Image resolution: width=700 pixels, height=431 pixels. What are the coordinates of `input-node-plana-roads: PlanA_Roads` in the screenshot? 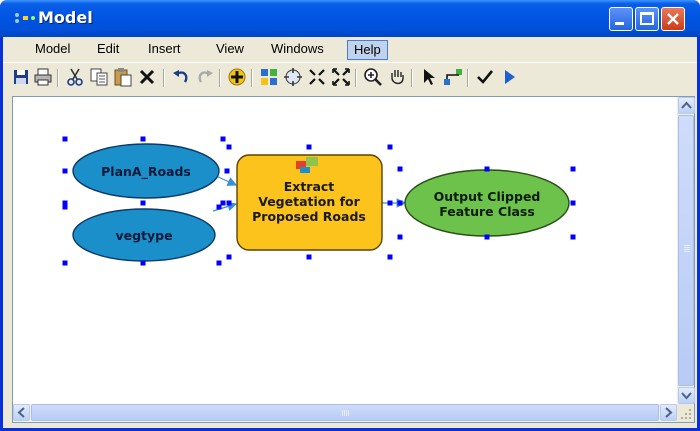 It's located at (146, 171).